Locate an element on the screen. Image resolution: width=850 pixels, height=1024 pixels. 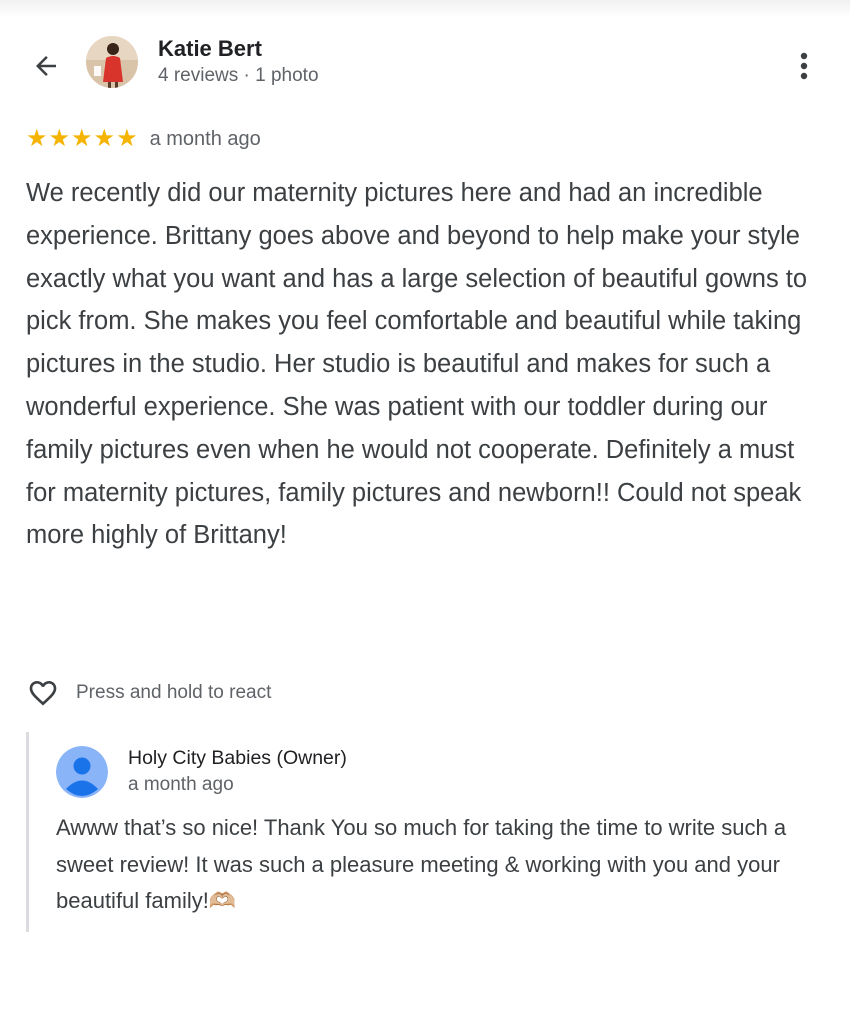
more-vert-icon is located at coordinates (804, 66).